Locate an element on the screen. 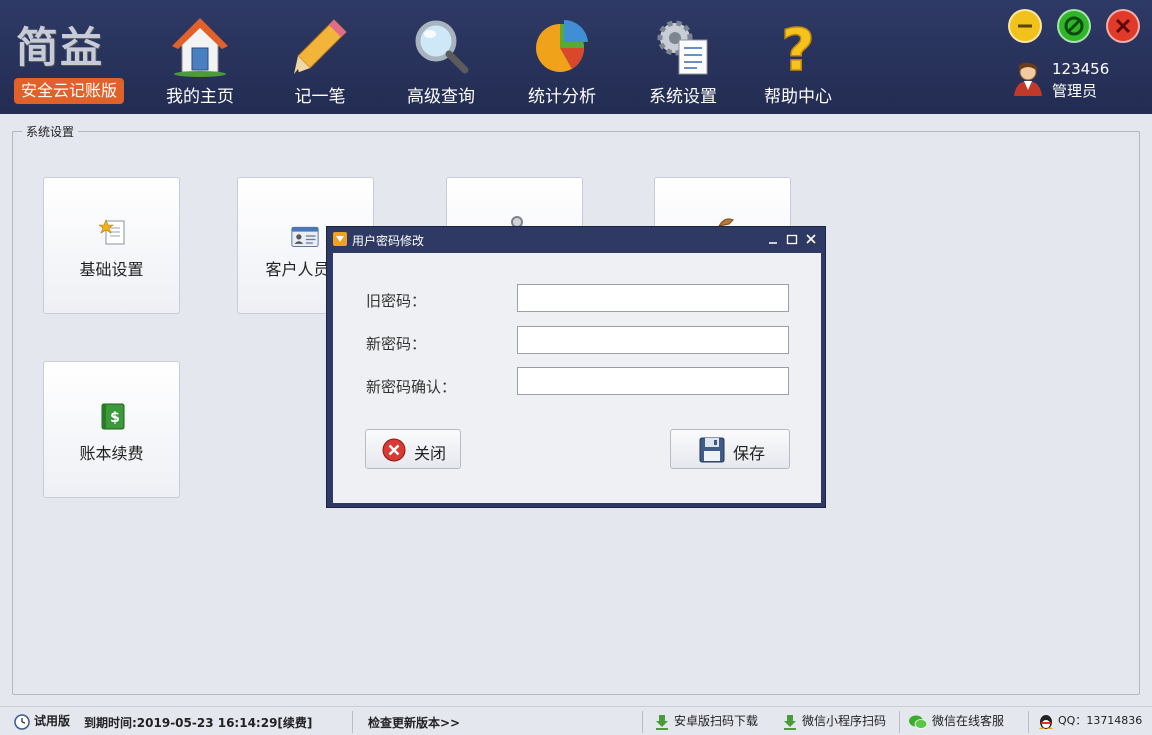 This screenshot has width=1152, height=735. tile-renewal-label: 账本续费 is located at coordinates (111, 453).